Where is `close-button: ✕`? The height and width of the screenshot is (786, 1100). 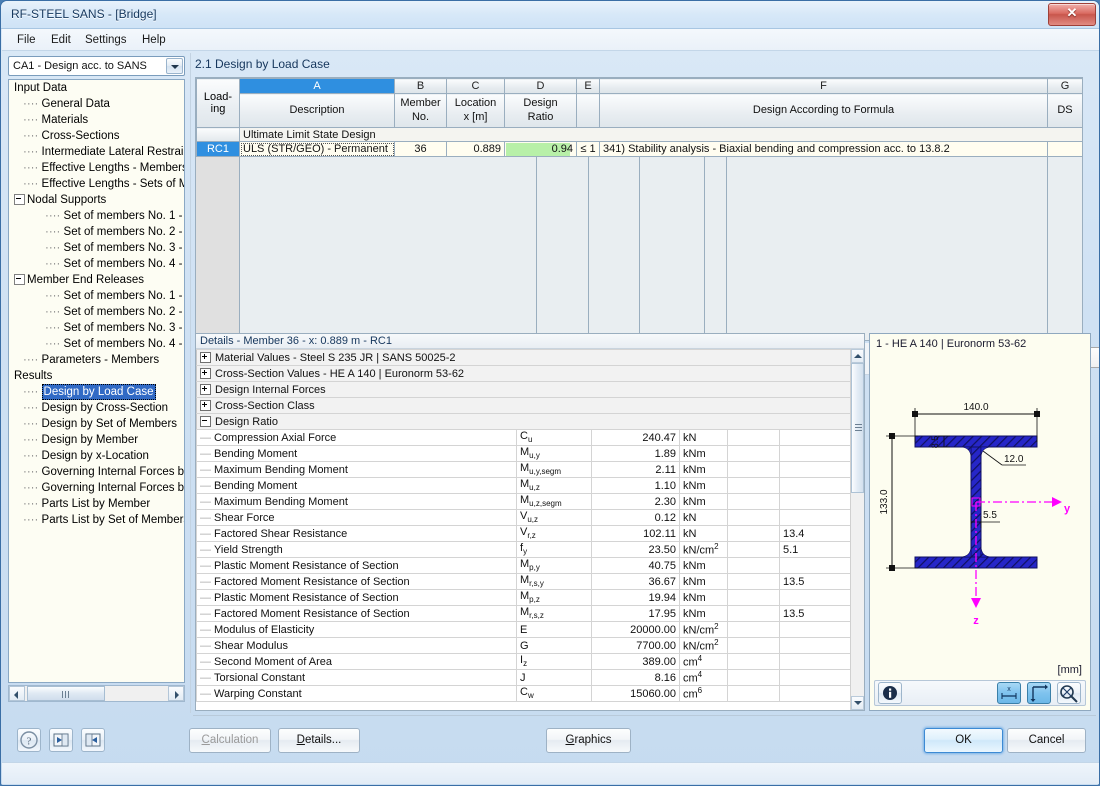
close-button: ✕ is located at coordinates (1072, 14).